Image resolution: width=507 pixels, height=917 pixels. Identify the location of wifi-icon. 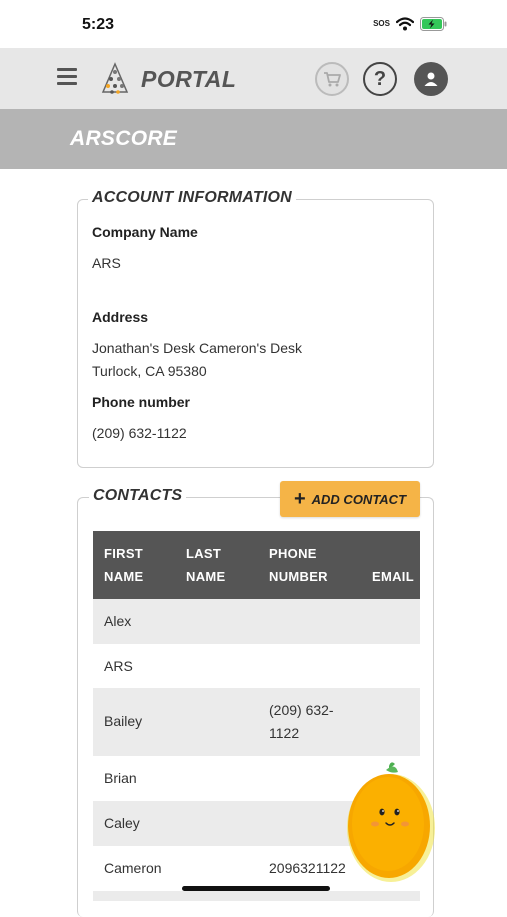
(405, 24).